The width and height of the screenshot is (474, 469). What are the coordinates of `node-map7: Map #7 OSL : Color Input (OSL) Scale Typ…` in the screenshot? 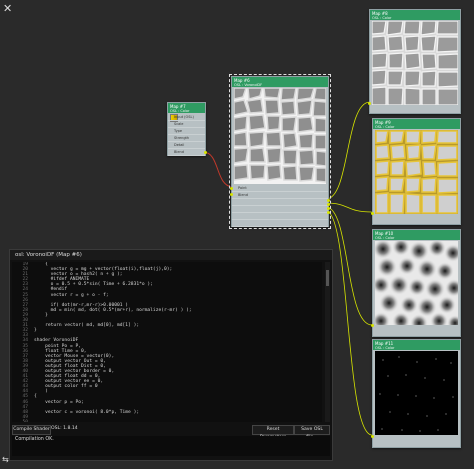 It's located at (187, 129).